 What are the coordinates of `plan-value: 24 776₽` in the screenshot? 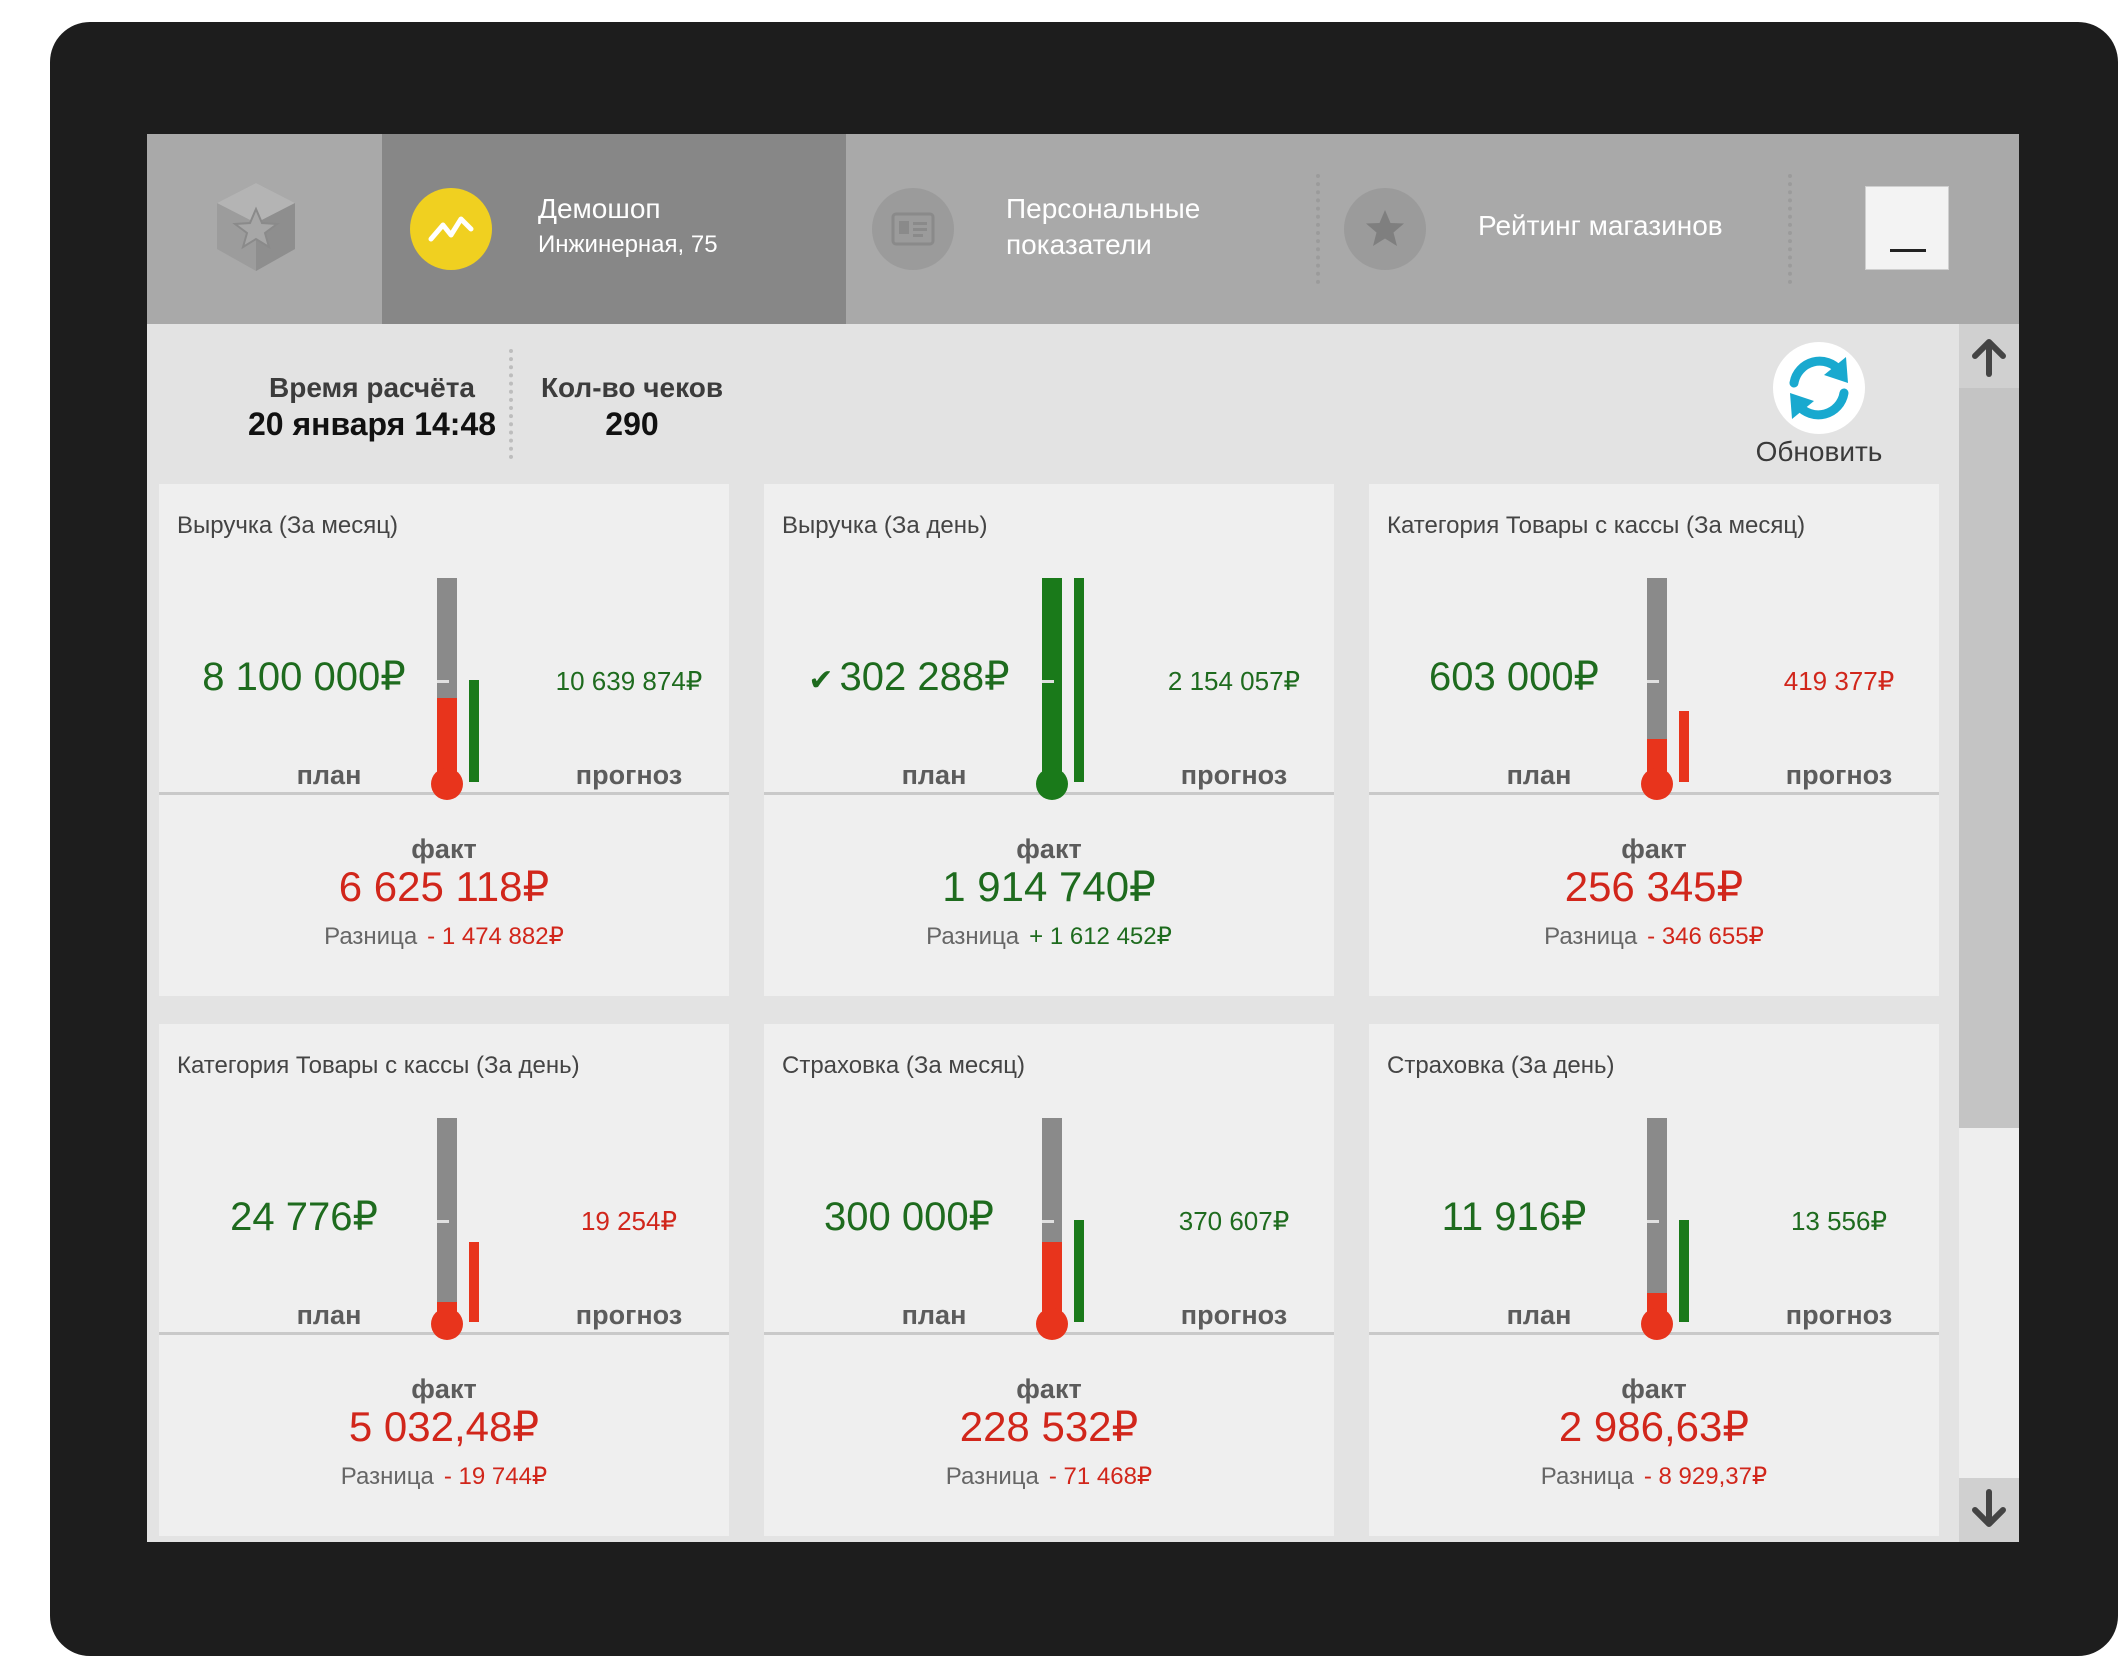 It's located at (304, 1217).